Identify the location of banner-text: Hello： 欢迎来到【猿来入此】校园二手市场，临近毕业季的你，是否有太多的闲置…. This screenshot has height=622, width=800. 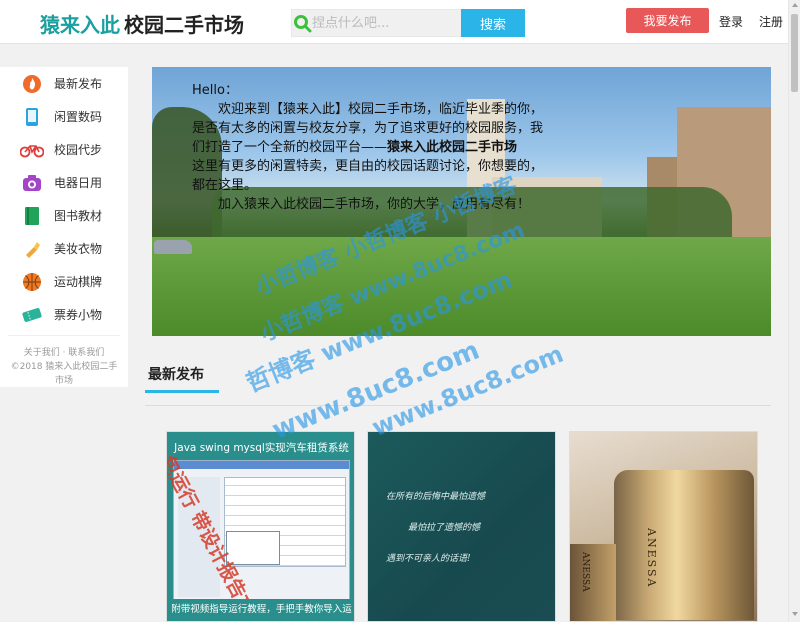
(372, 147).